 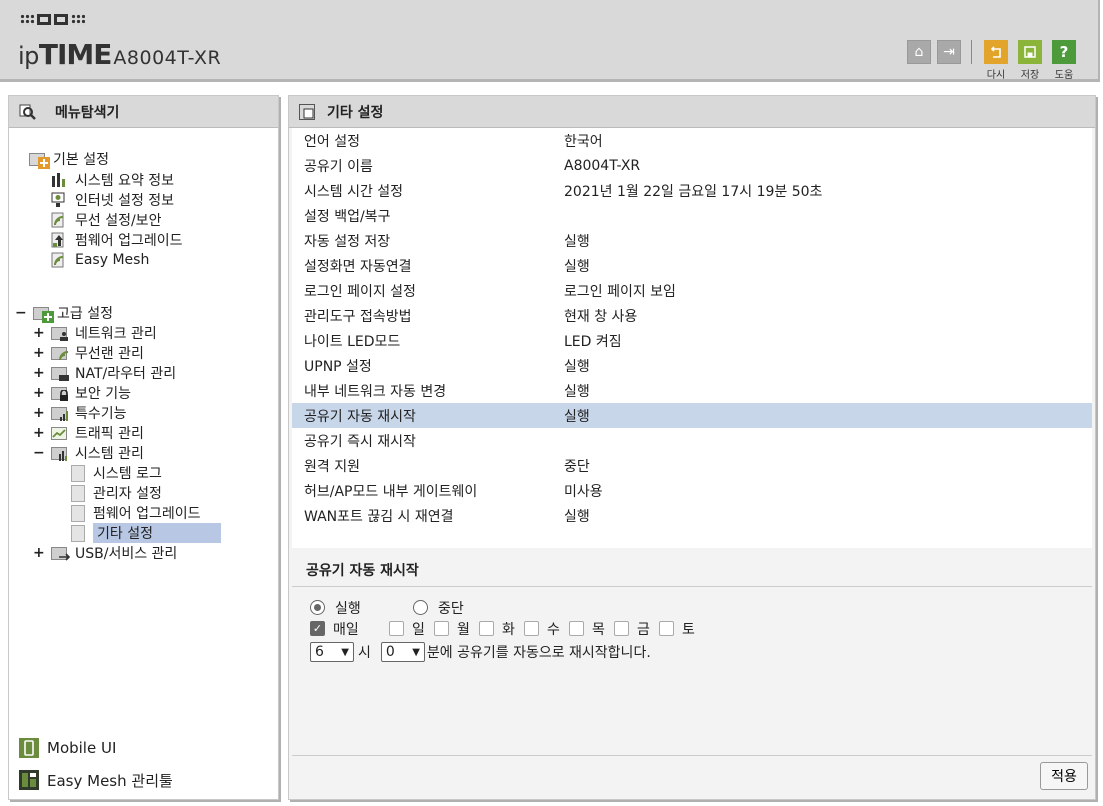 I want to click on setting-row-auto-save: 자동 설정 저장 실행, so click(x=692, y=240).